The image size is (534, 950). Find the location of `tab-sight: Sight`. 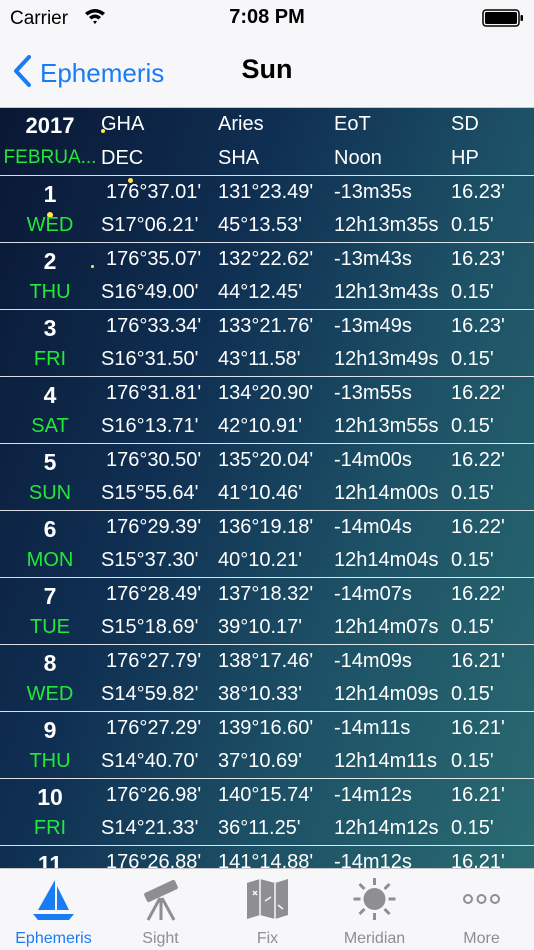

tab-sight: Sight is located at coordinates (160, 909).